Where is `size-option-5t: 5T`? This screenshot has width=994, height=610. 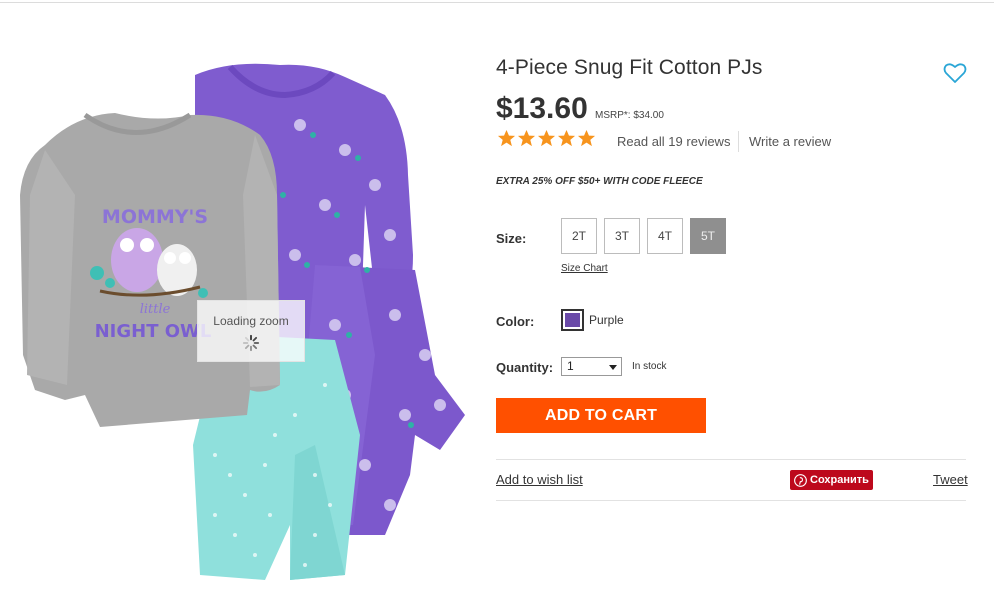 size-option-5t: 5T is located at coordinates (708, 236).